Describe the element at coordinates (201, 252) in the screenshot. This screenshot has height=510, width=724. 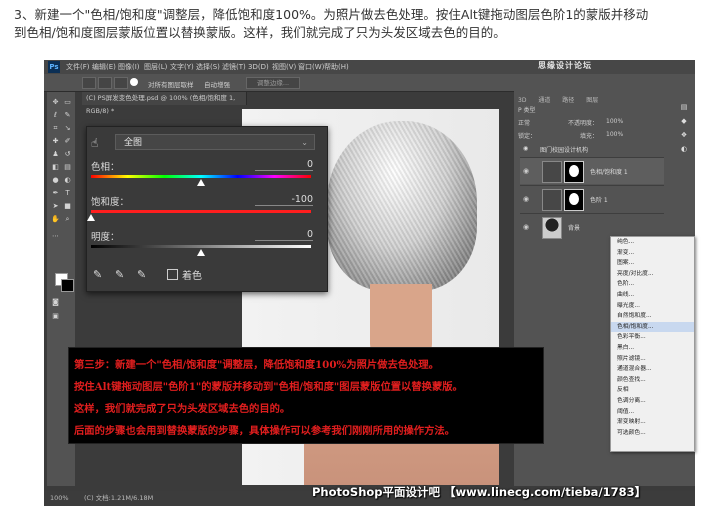
I see `lightness-slider-knob` at that location.